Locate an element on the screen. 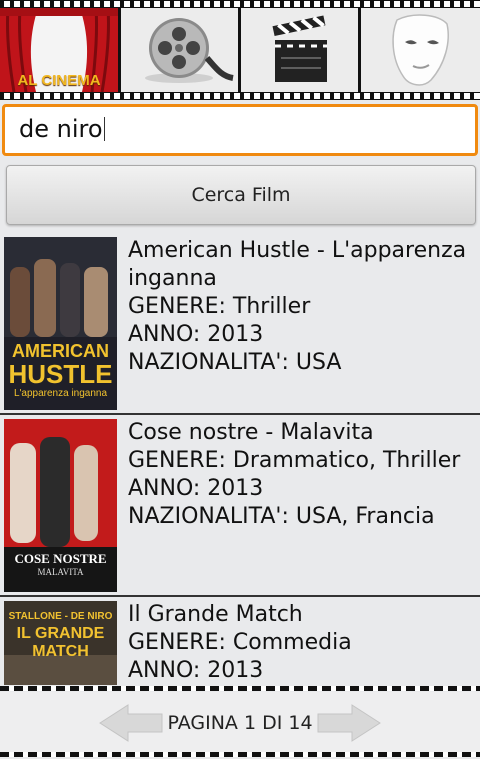 The height and width of the screenshot is (759, 480). search-button: Cerca Film is located at coordinates (241, 195).